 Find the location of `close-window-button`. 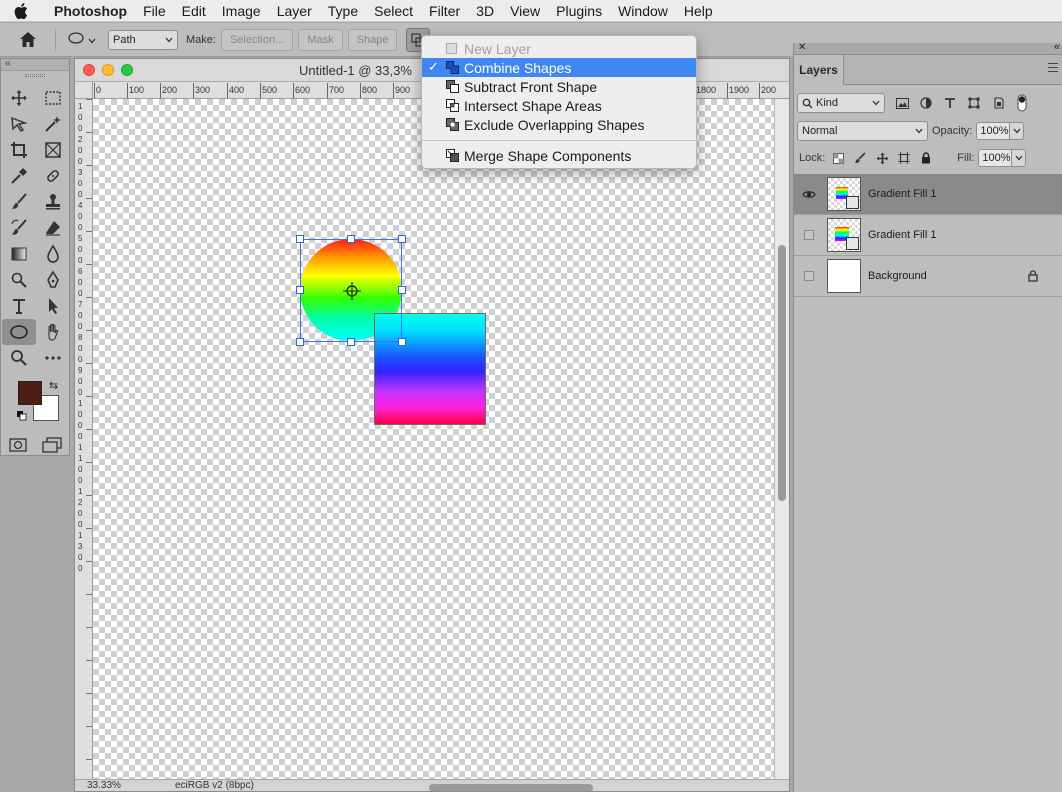

close-window-button is located at coordinates (89, 70).